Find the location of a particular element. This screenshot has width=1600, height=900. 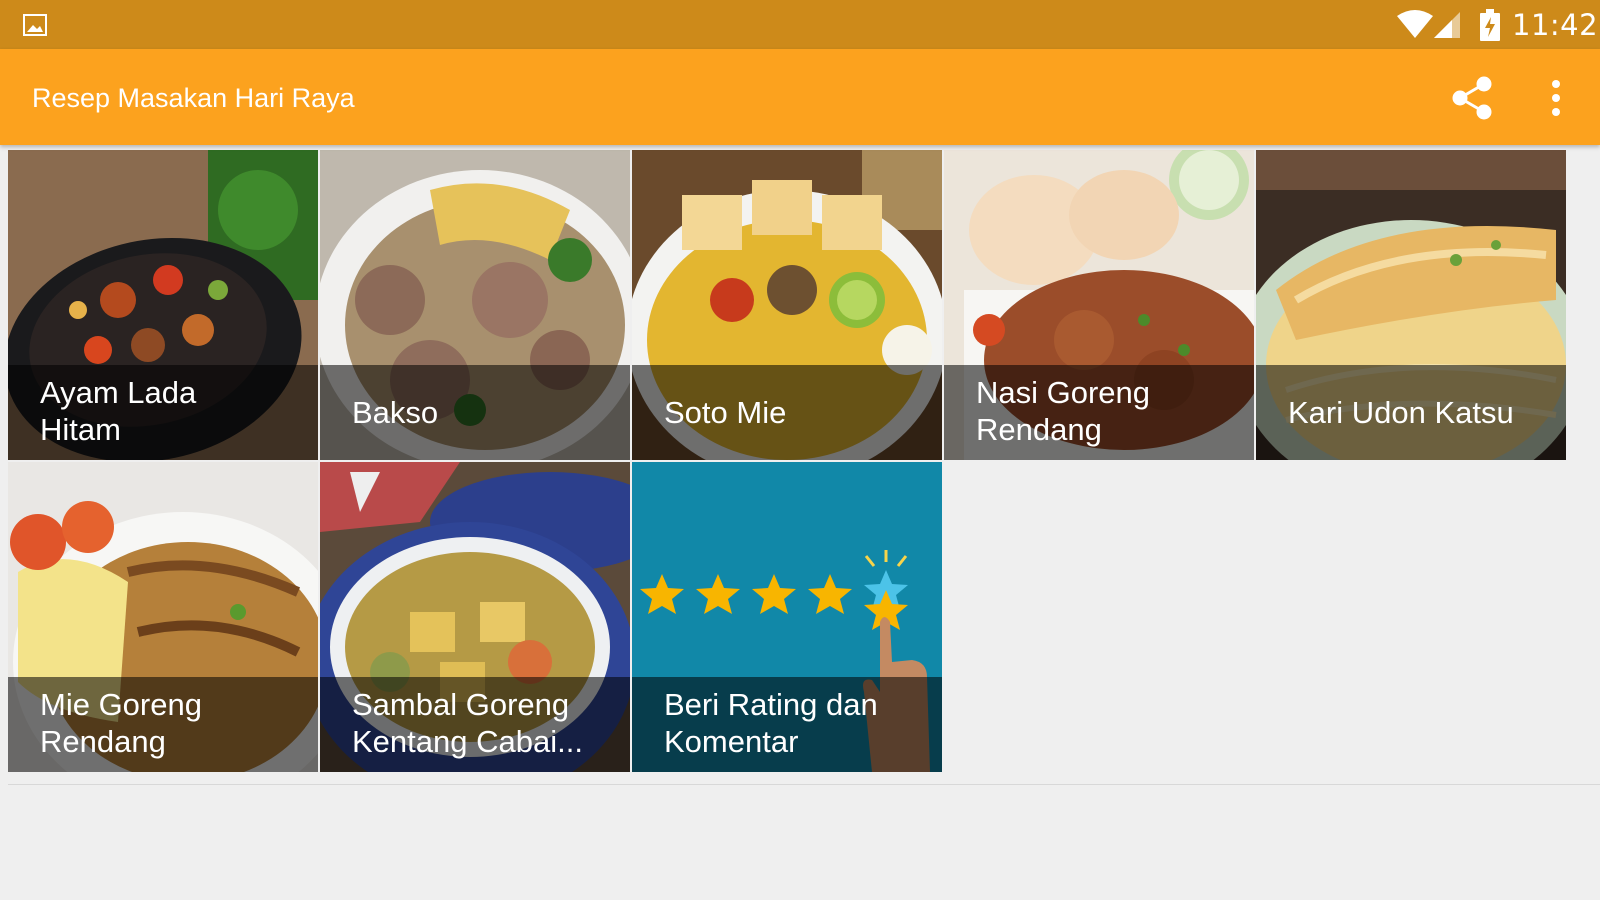

signal-icon is located at coordinates (1447, 25).